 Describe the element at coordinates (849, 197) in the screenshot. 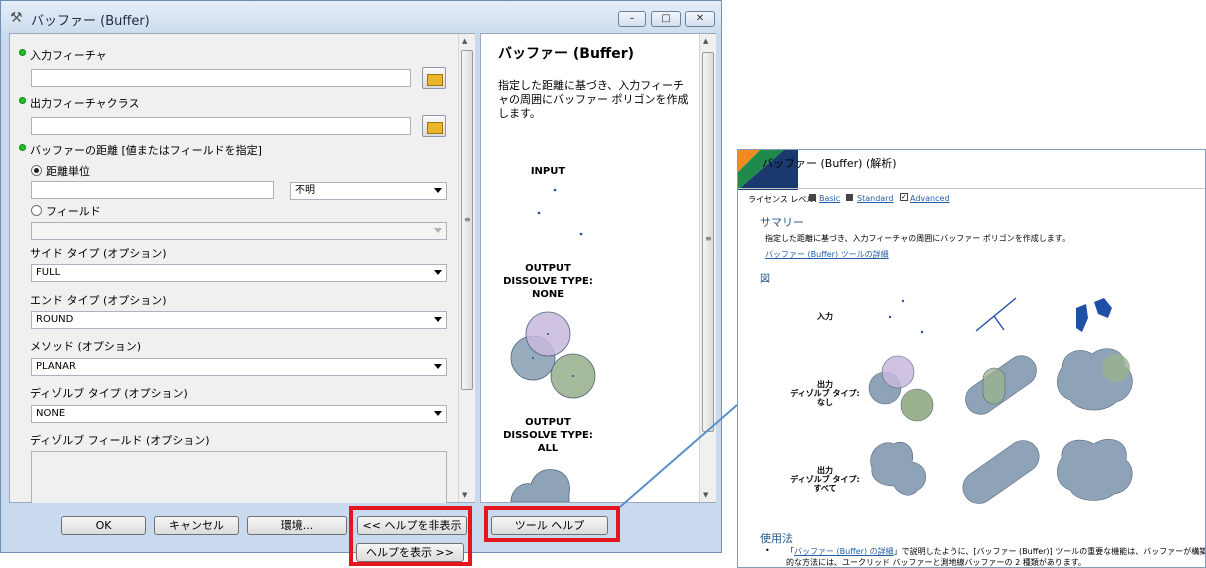

I see `license-standard-checkbox` at that location.